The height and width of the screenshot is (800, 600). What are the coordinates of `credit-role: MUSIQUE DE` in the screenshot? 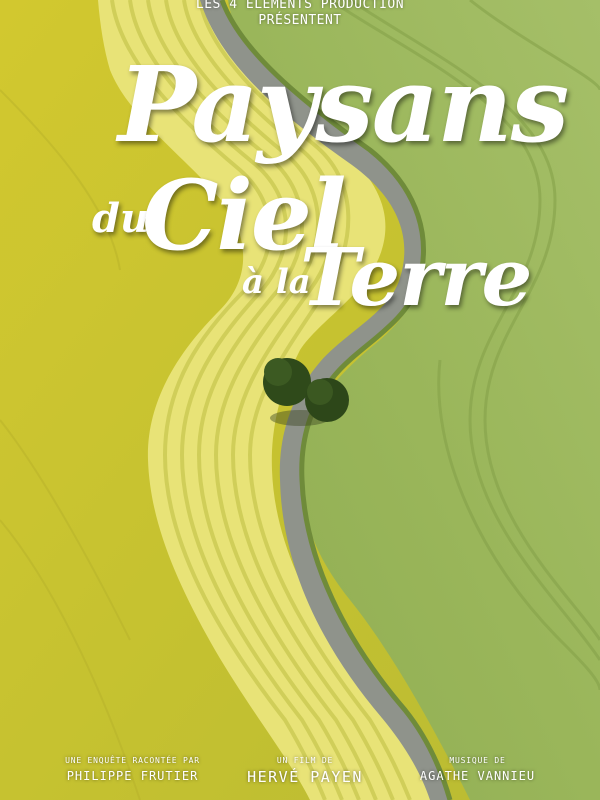 It's located at (477, 760).